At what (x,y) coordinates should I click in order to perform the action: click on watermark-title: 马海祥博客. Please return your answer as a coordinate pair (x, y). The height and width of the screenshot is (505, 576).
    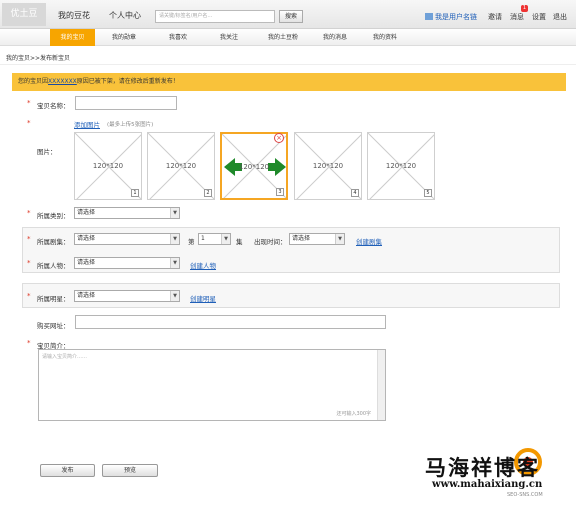
    Looking at the image, I should click on (482, 467).